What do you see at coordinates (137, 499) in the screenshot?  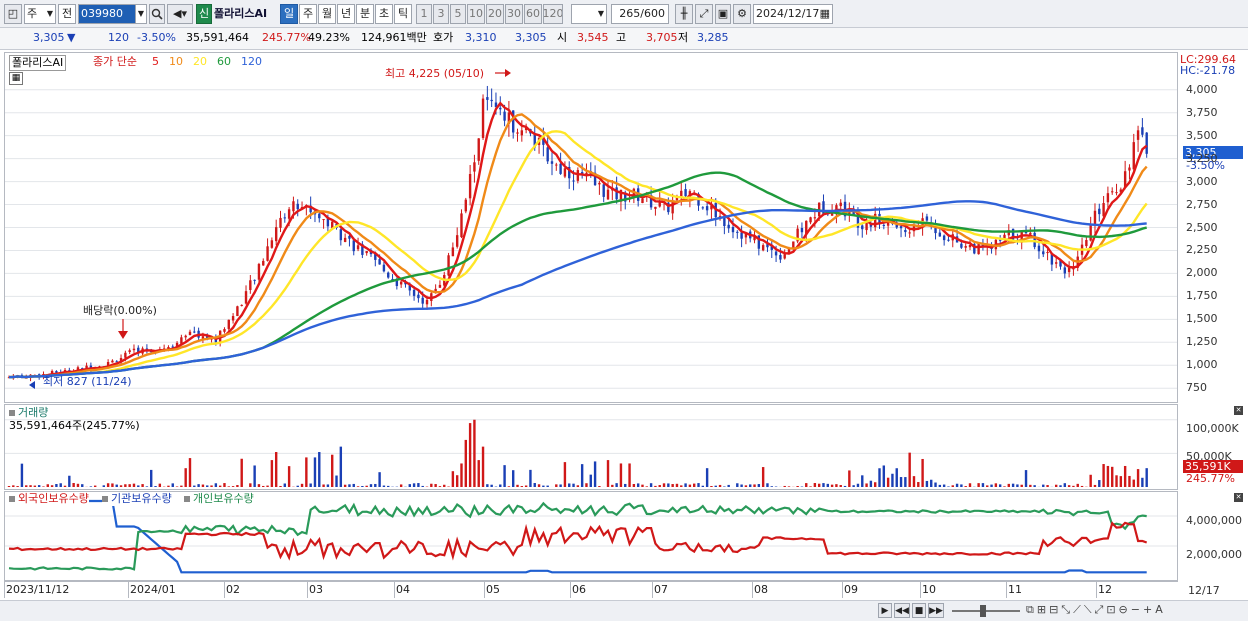 I see `holding-legend-1: 기관보유수량` at bounding box center [137, 499].